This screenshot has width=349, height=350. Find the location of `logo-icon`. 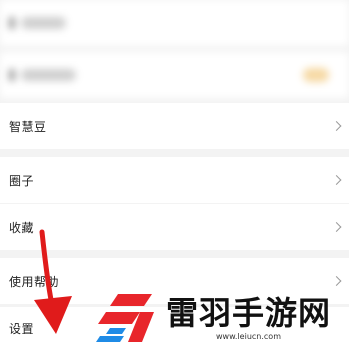

logo-icon is located at coordinates (125, 318).